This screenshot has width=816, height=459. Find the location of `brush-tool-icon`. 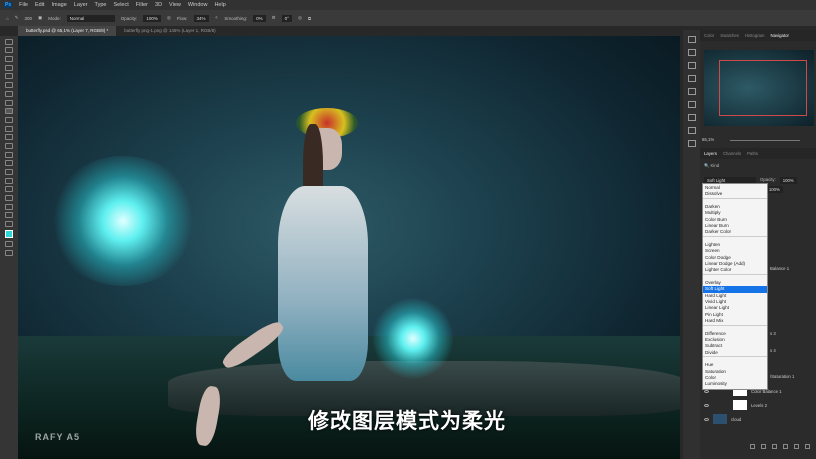

brush-tool-icon is located at coordinates (9, 111).